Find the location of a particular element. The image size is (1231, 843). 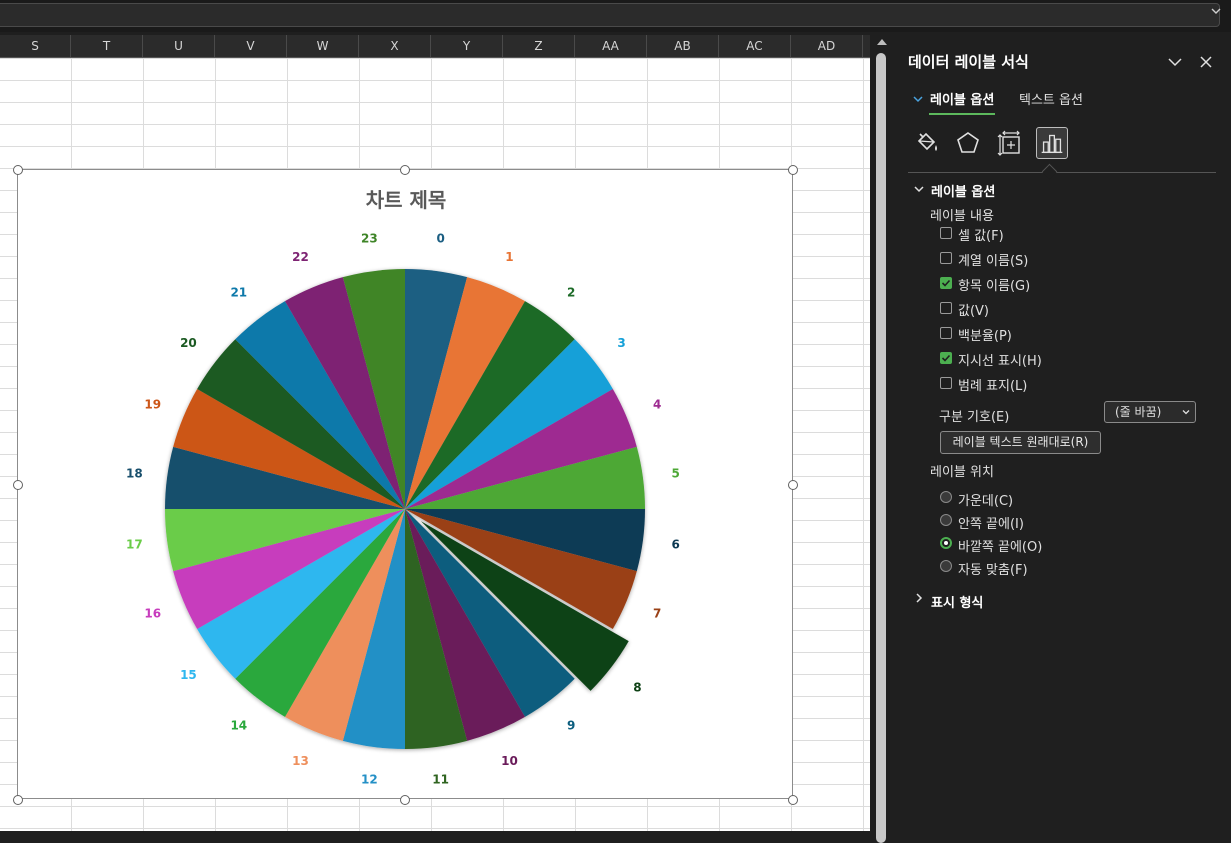

checkbox-percentage is located at coordinates (946, 333).